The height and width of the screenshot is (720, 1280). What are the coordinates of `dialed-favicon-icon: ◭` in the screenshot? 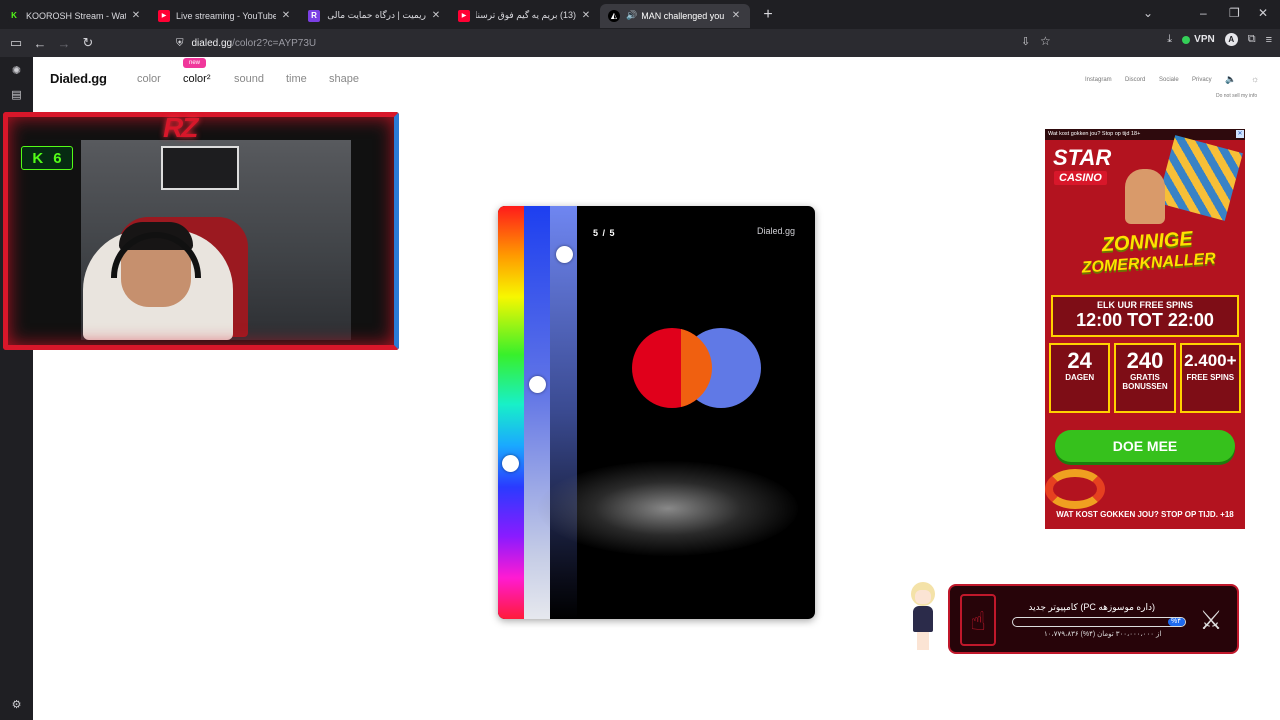 It's located at (614, 15).